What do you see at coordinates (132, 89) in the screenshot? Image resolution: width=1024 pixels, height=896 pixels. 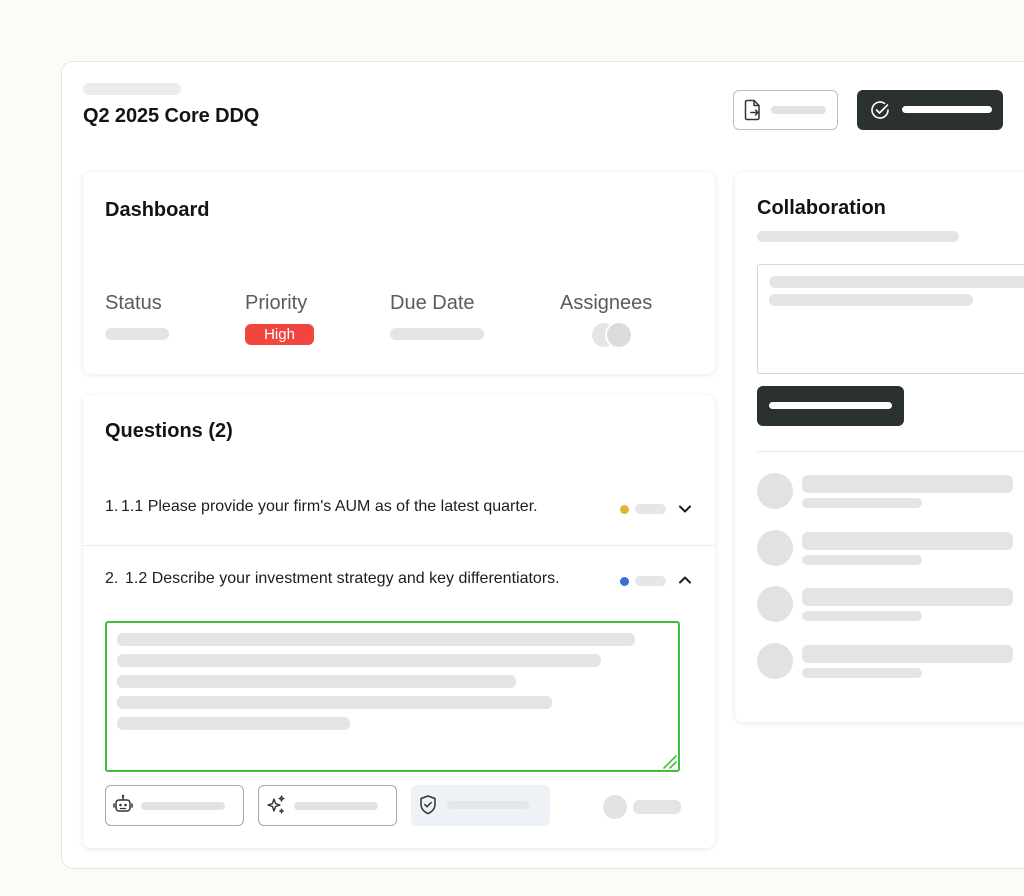 I see `breadcrumb` at bounding box center [132, 89].